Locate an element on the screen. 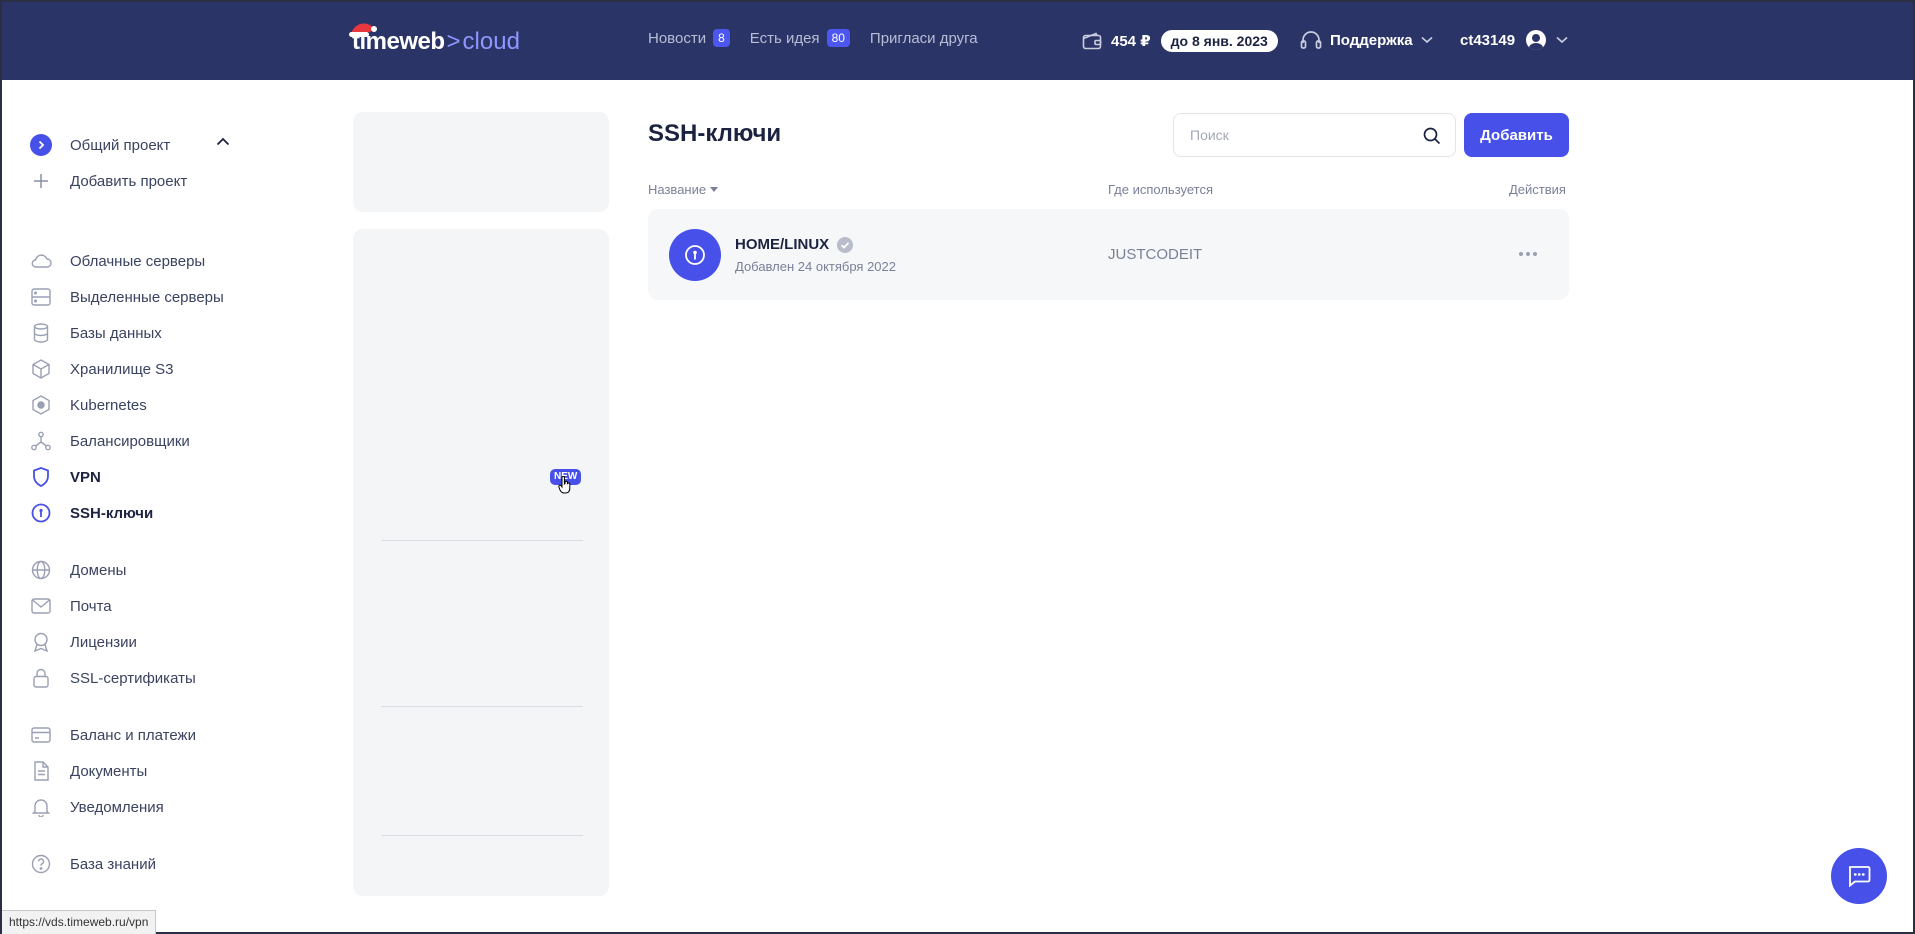 This screenshot has height=934, width=1915. hand-cursor-icon is located at coordinates (564, 485).